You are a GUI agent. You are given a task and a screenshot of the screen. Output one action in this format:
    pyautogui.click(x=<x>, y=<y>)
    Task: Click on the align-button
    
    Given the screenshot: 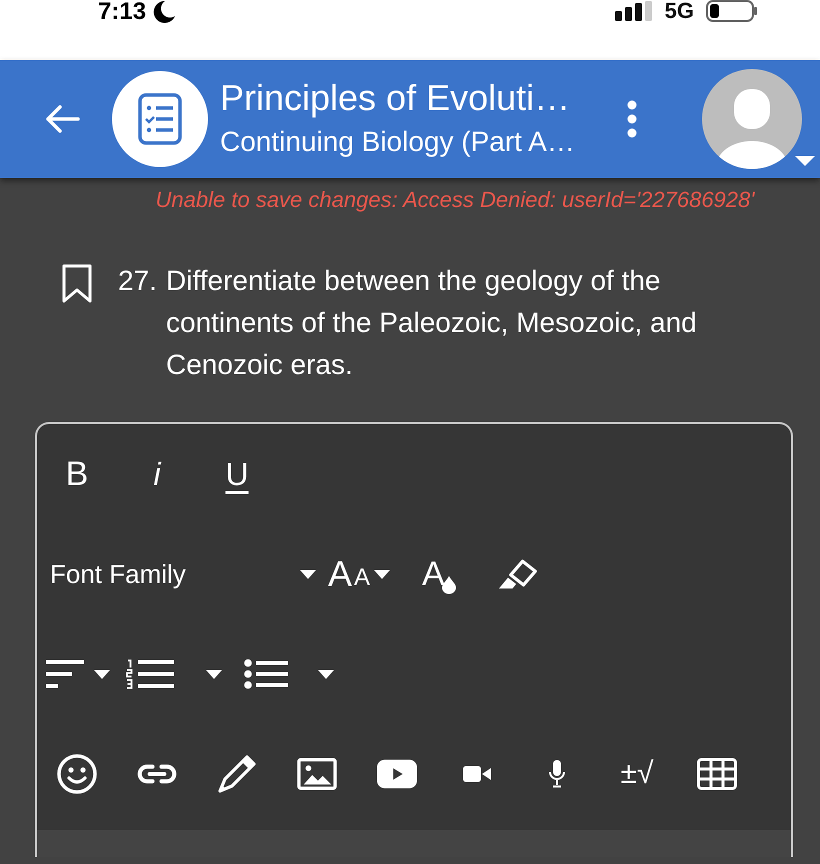 What is the action you would take?
    pyautogui.click(x=78, y=674)
    